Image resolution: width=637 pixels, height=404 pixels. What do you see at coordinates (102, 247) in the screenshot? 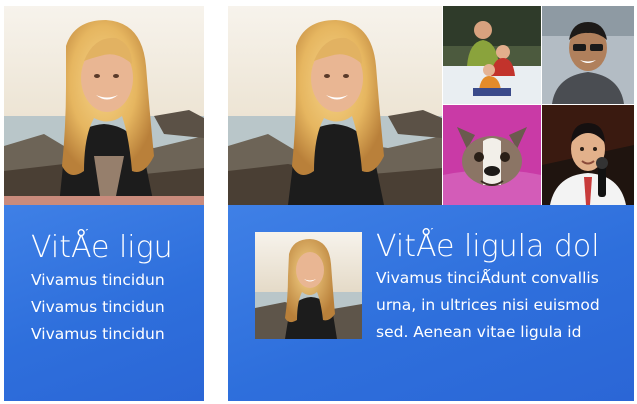
I see `tile-title: VitǺe ligu` at bounding box center [102, 247].